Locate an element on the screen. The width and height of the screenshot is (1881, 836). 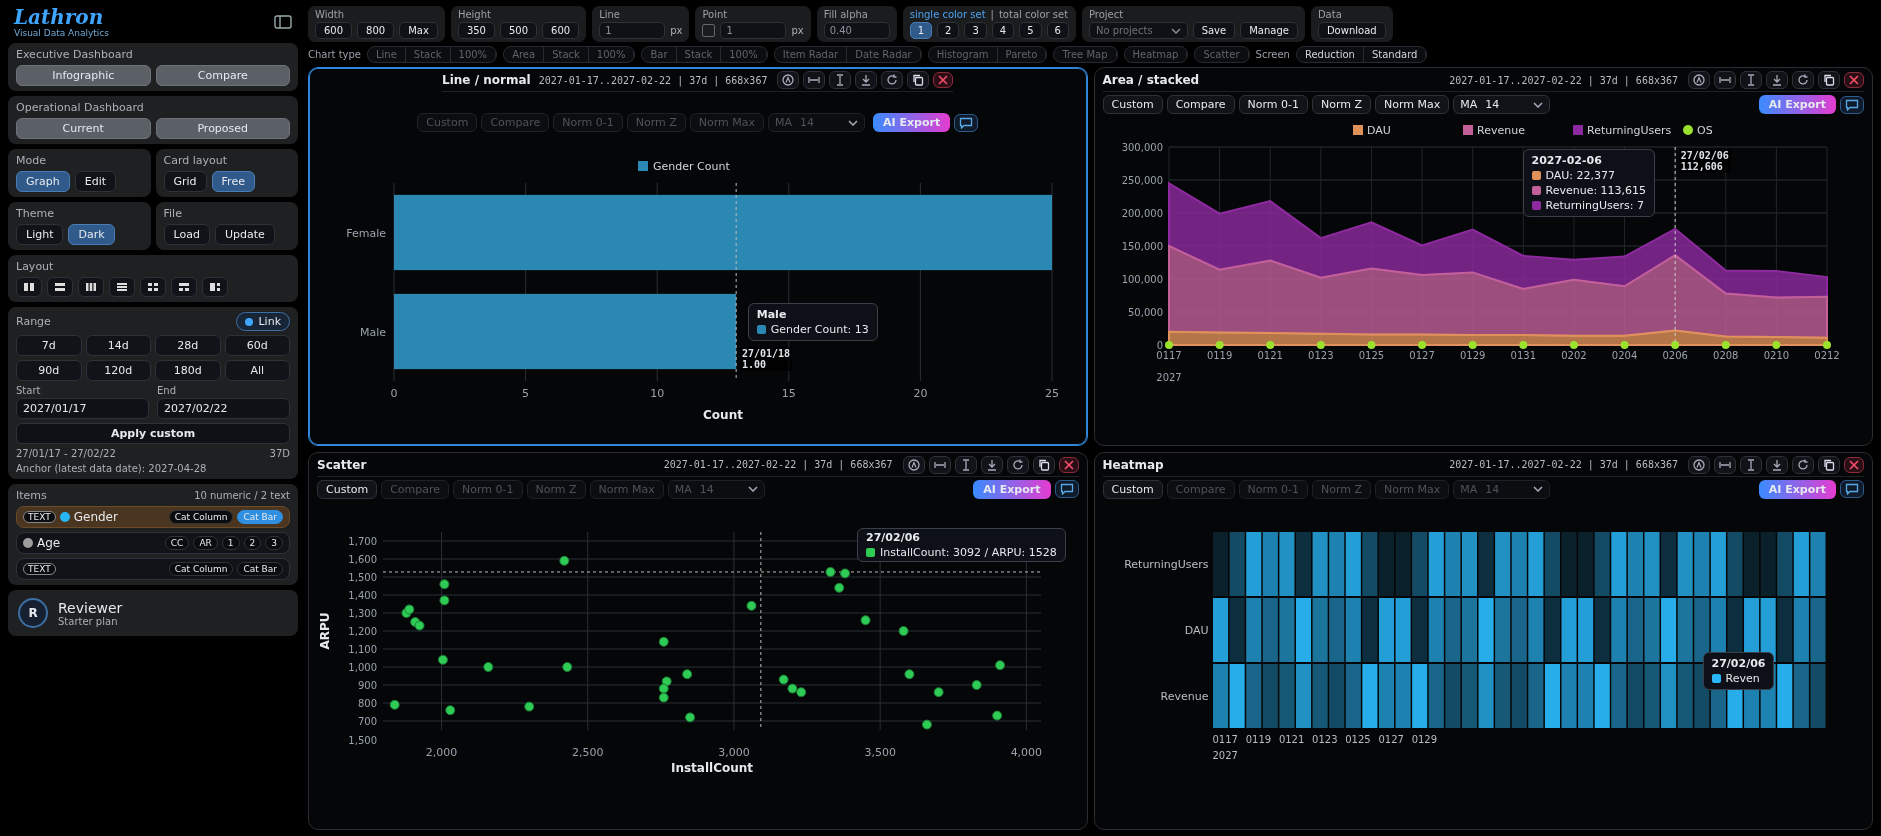
chart-type-label: Chart type is located at coordinates (334, 54).